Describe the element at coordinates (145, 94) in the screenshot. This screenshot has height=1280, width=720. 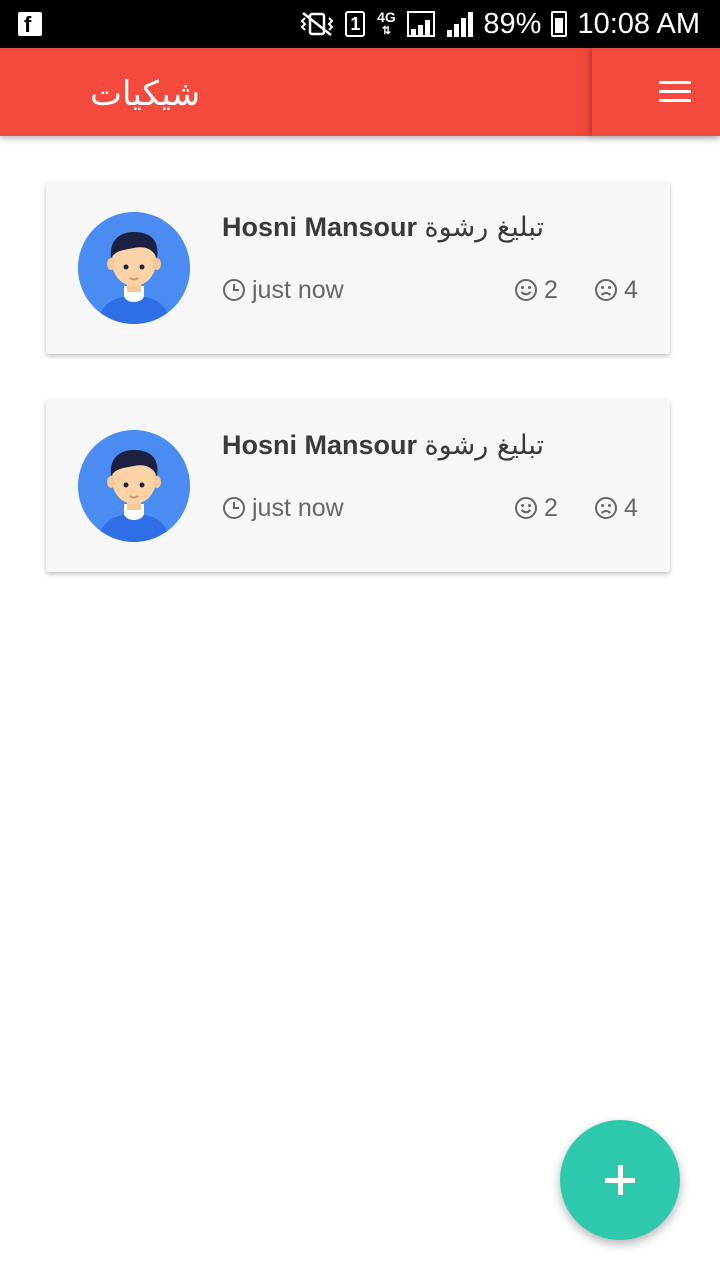
I see `page-title: شيكيات` at that location.